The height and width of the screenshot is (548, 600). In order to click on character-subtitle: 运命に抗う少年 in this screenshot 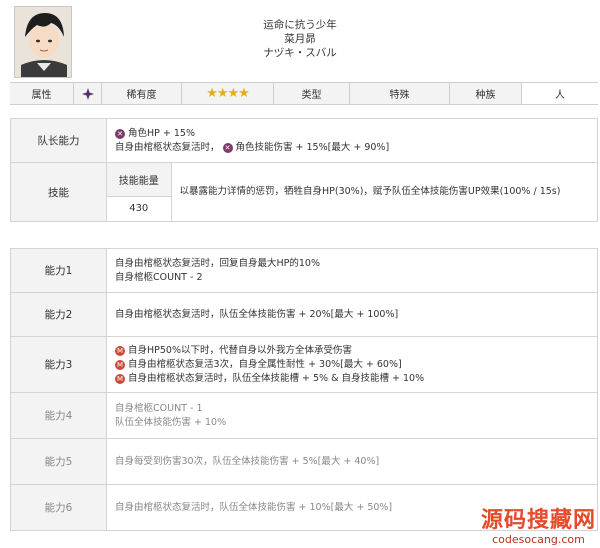, I will do `click(300, 25)`.